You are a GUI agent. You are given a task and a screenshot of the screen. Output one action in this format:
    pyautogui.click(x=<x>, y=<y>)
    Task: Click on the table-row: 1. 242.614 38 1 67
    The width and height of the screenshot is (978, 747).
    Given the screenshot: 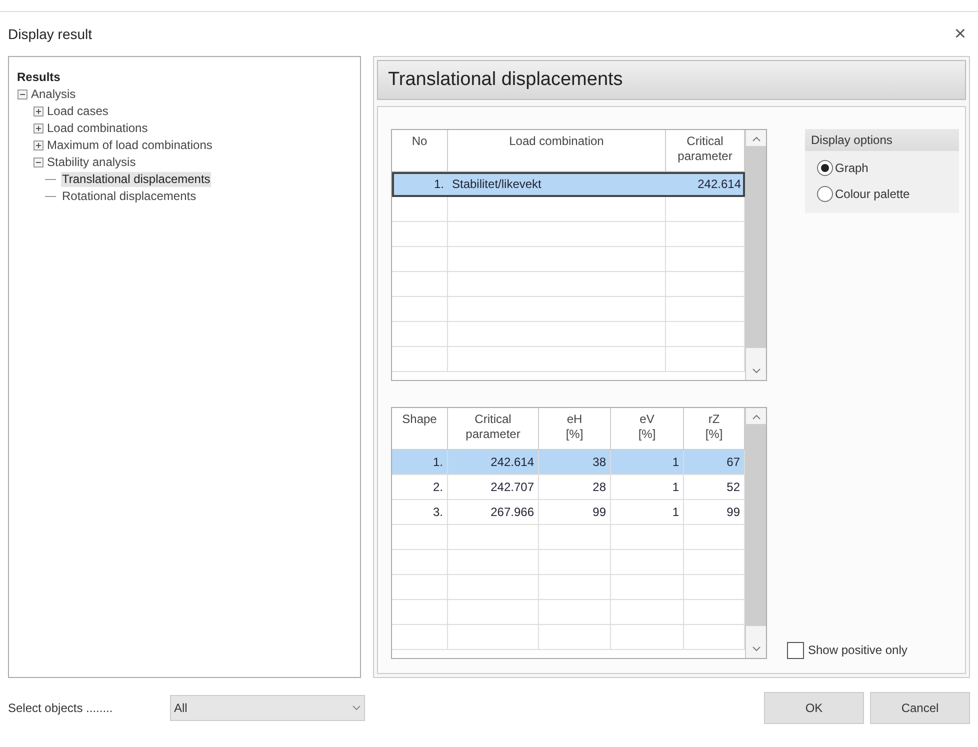 What is the action you would take?
    pyautogui.click(x=568, y=462)
    